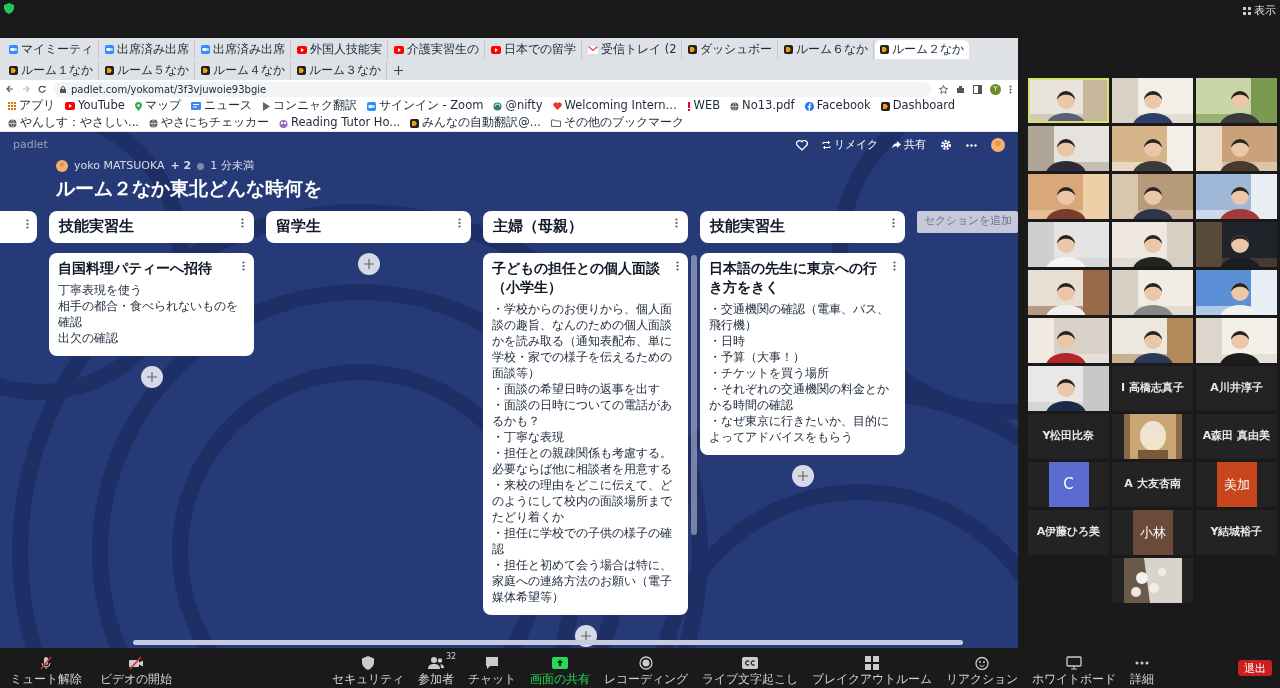 This screenshot has width=1280, height=688. I want to click on extension-icon, so click(960, 89).